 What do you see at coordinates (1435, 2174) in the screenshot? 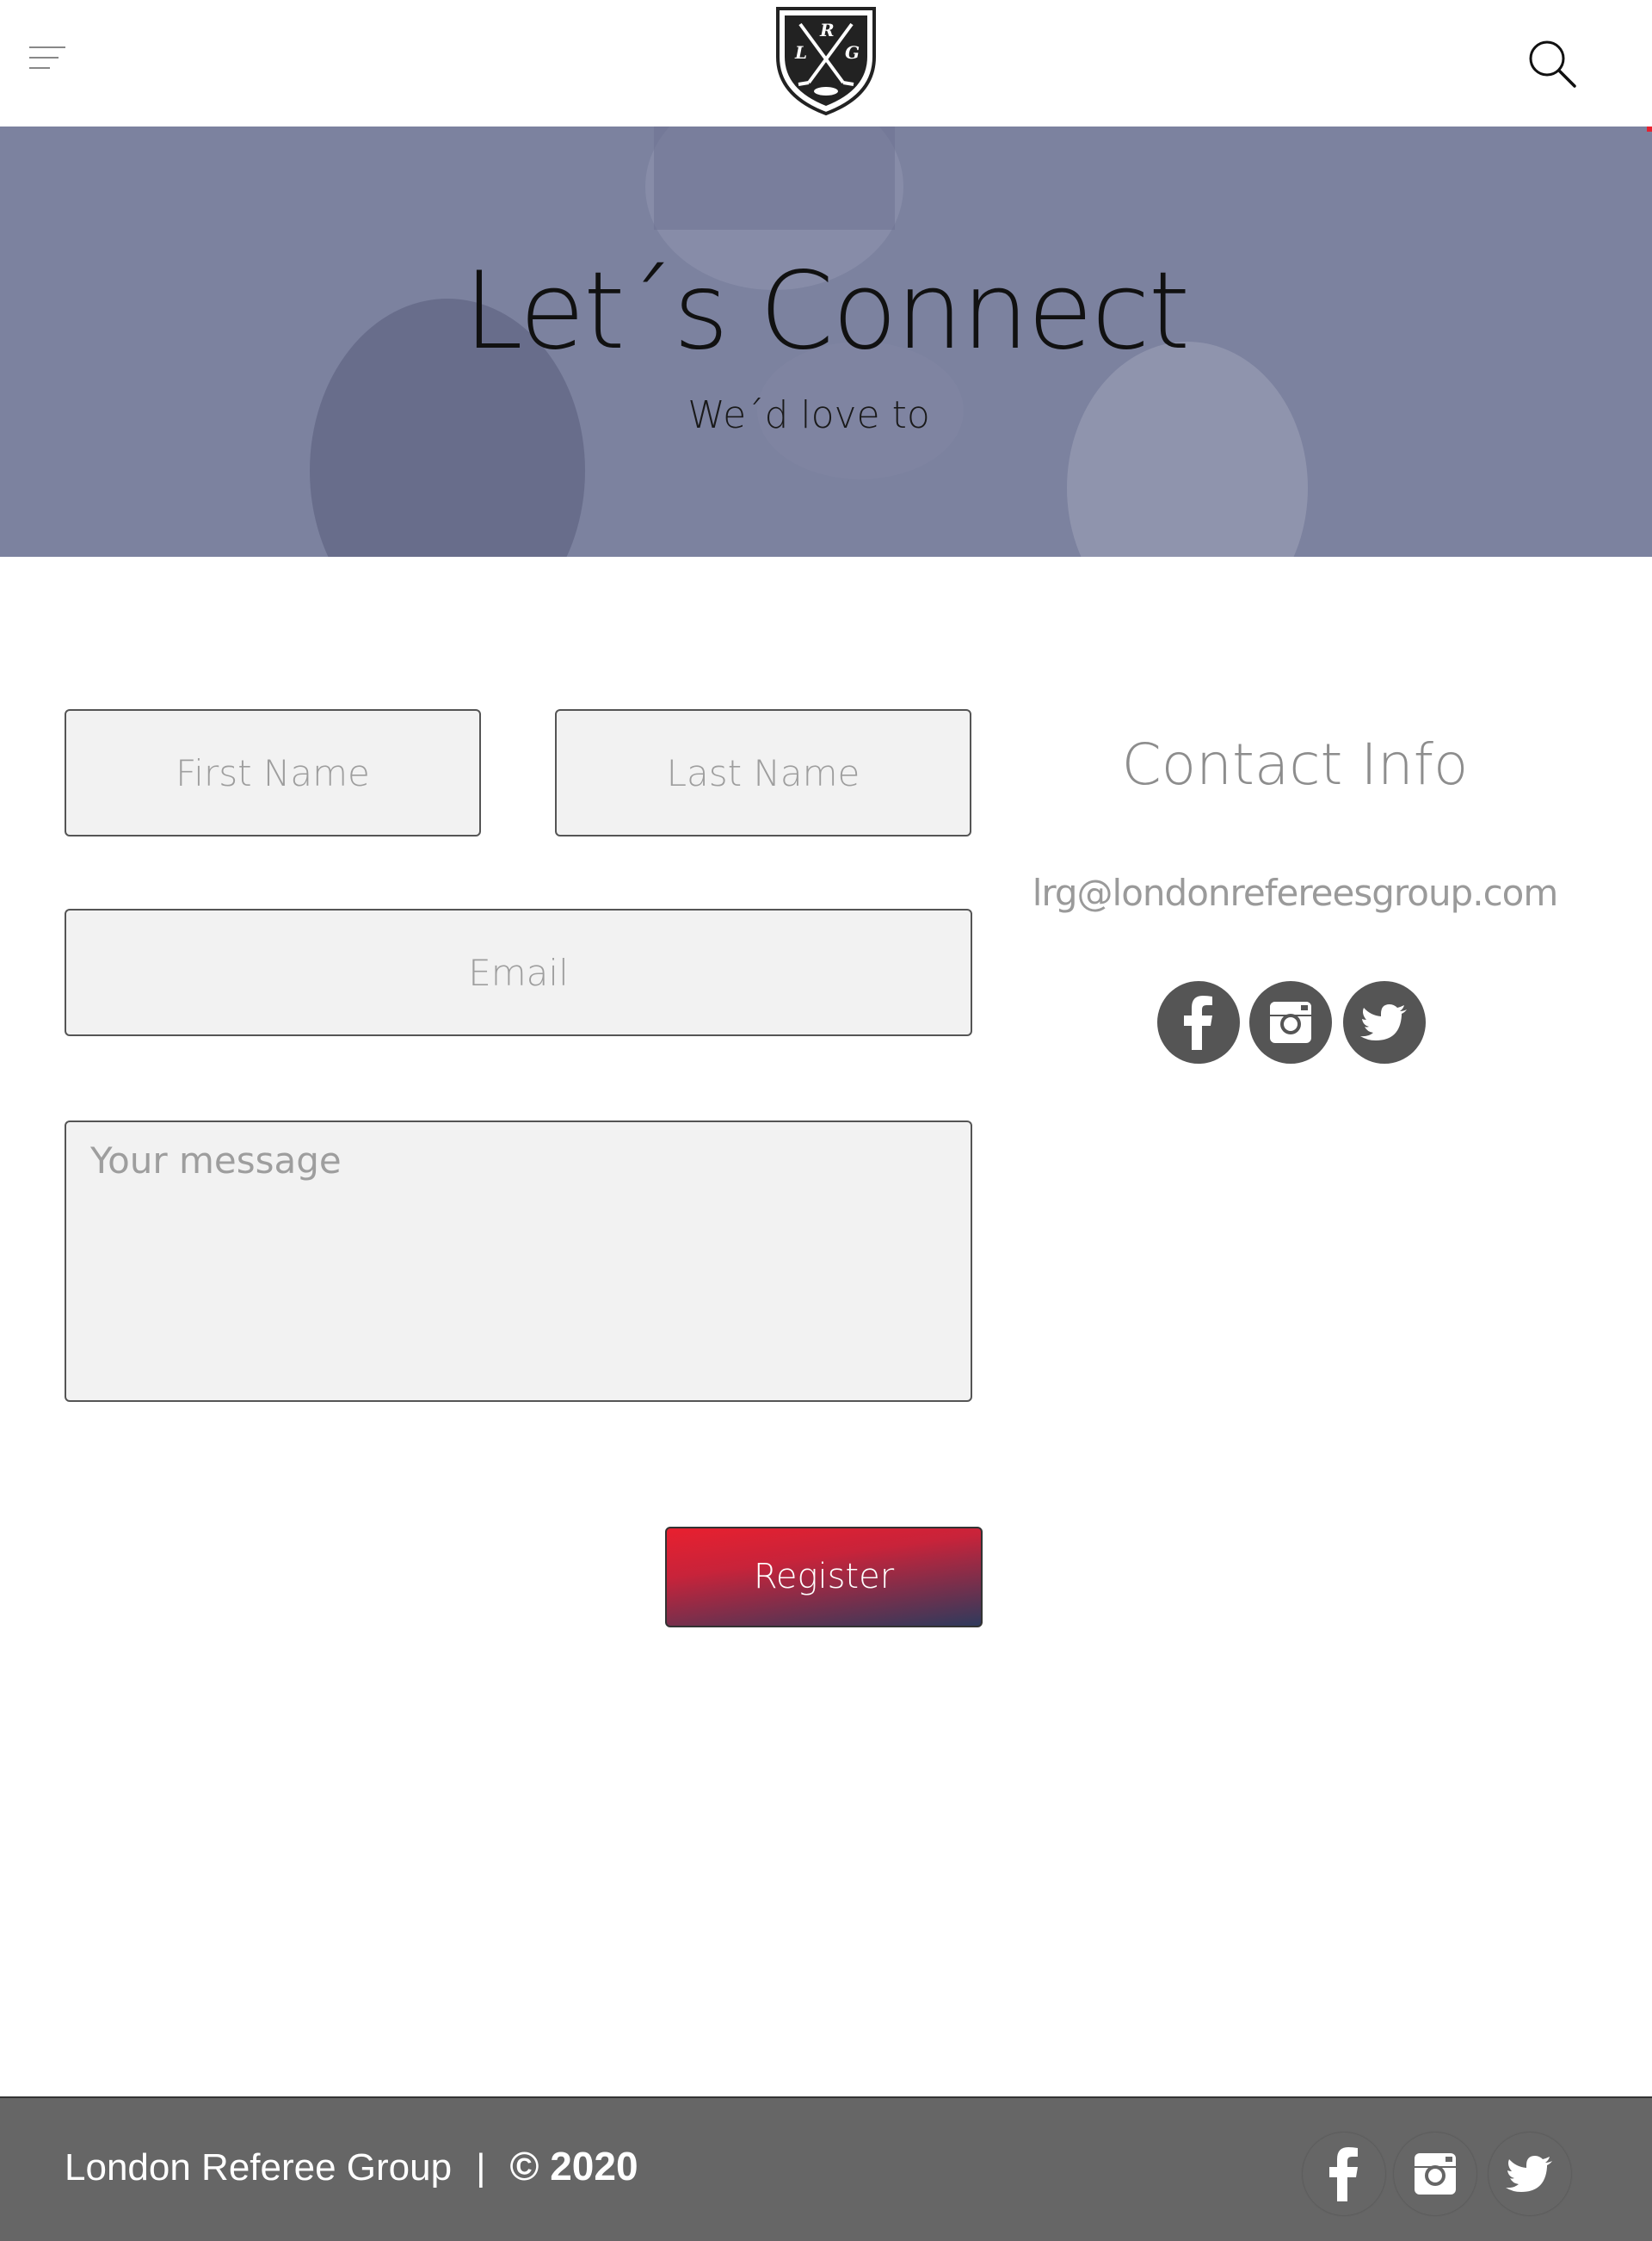
I see `footer-instagram-icon` at bounding box center [1435, 2174].